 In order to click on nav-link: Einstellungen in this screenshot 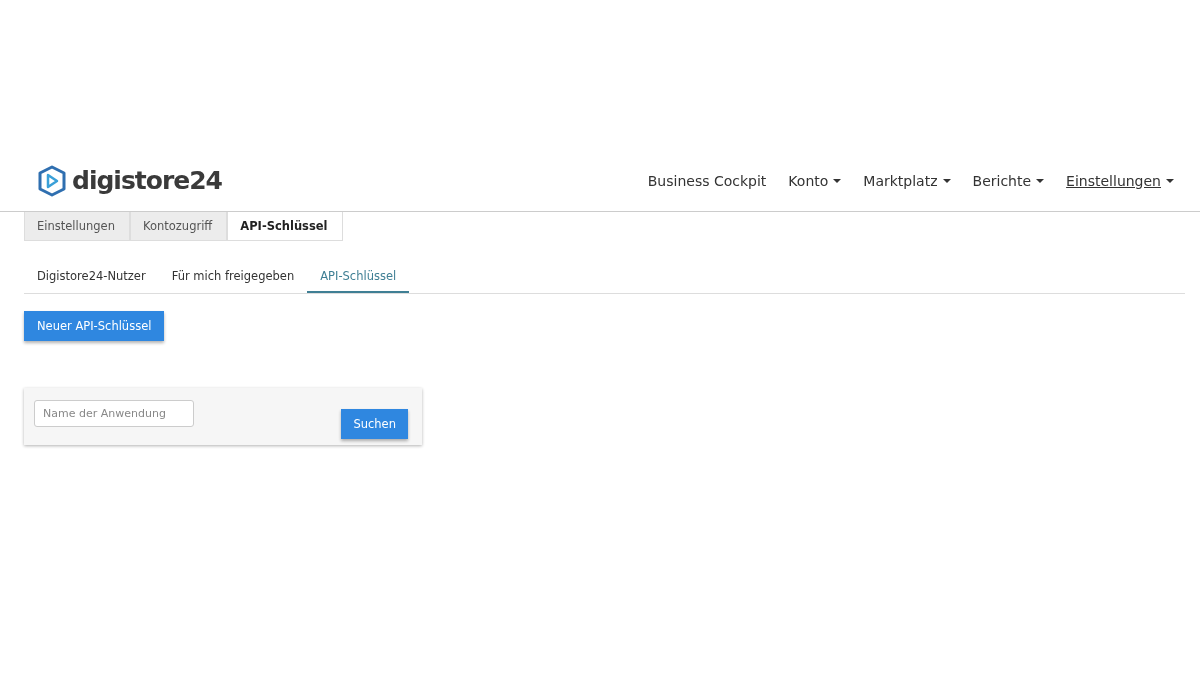, I will do `click(1120, 180)`.